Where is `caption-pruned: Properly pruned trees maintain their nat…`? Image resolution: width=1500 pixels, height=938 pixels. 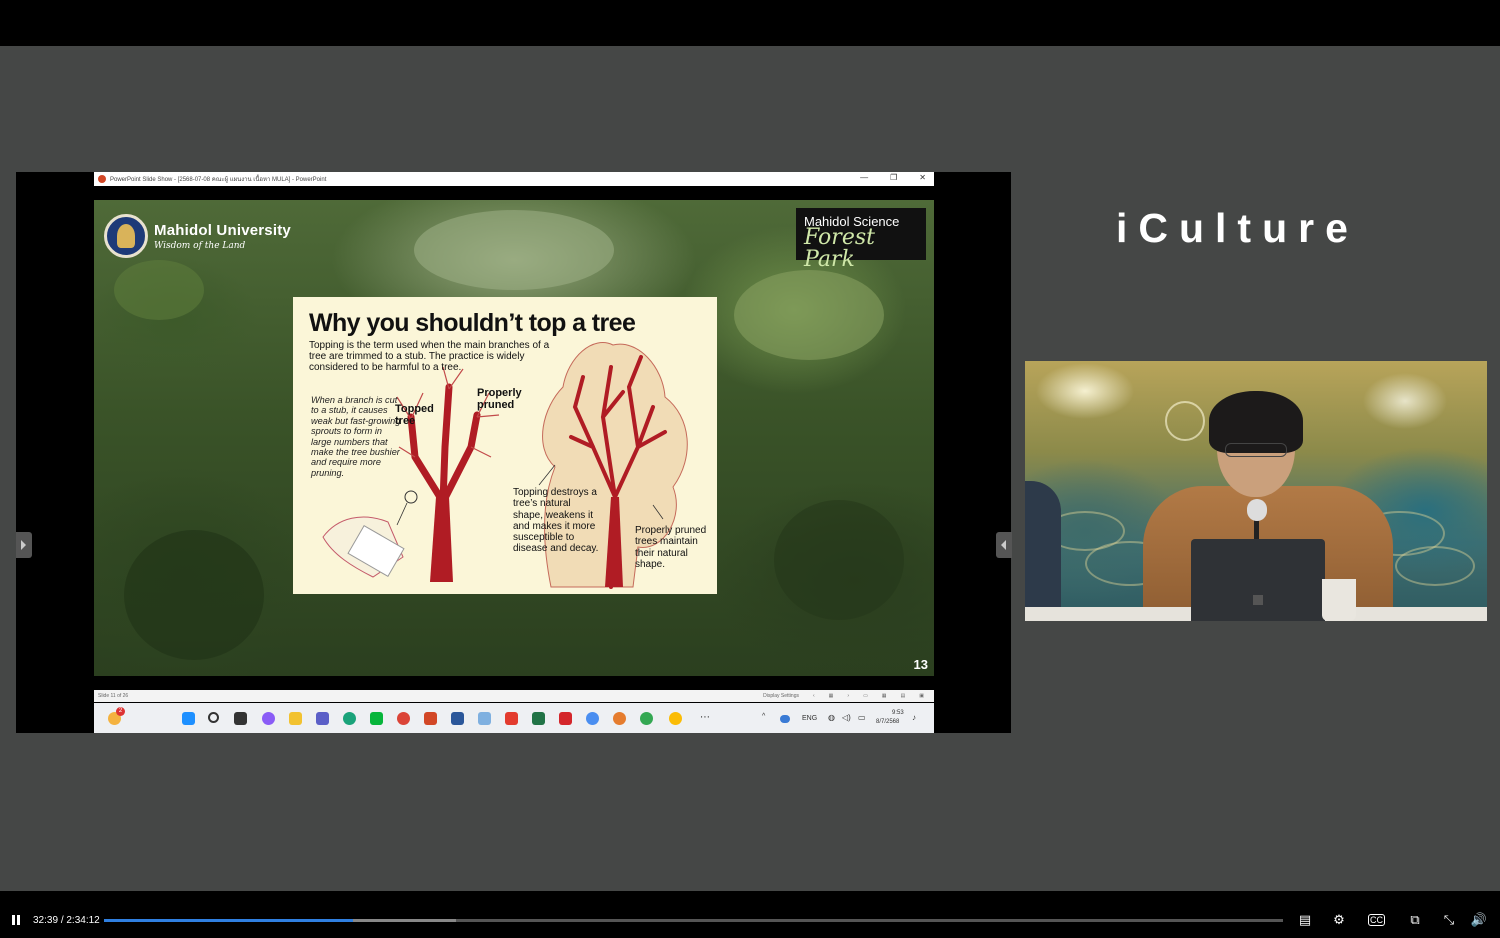
caption-pruned: Properly pruned trees maintain their nat… is located at coordinates (671, 547).